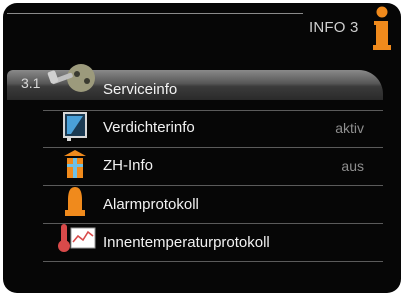 This screenshot has height=297, width=405. I want to click on alarm-bell-icon, so click(75, 201).